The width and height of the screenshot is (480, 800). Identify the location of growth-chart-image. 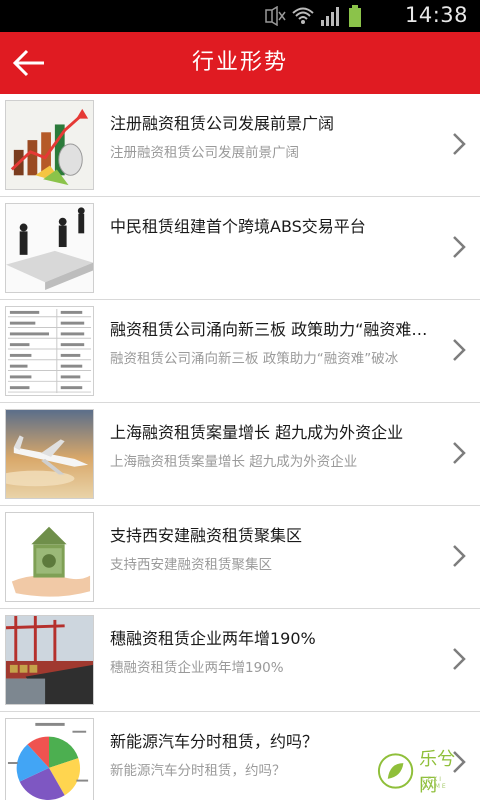
(49, 145).